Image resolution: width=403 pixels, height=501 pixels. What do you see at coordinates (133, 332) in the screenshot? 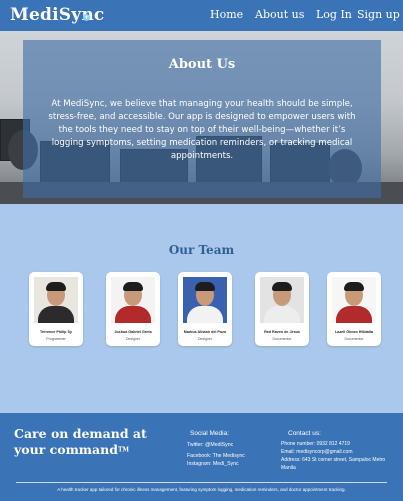
I see `team-member-name: Joshua Gabriel Greta` at bounding box center [133, 332].